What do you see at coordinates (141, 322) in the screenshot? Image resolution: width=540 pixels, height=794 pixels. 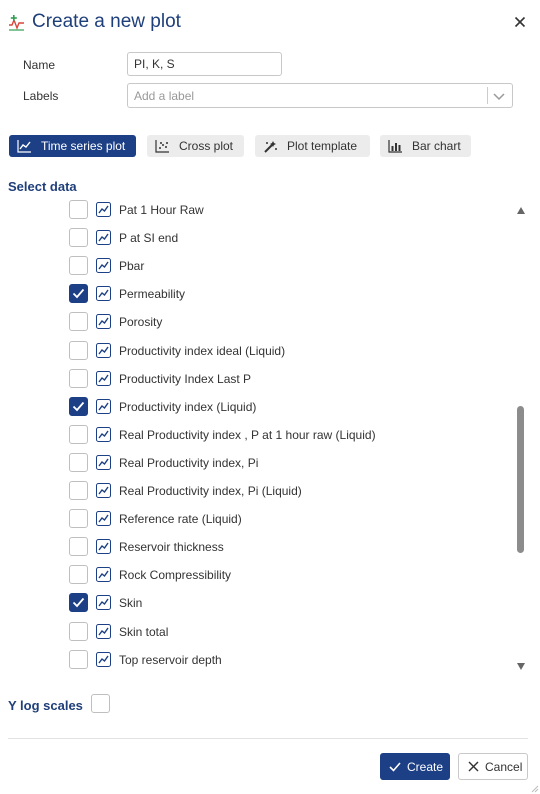 I see `series-label: Porosity` at bounding box center [141, 322].